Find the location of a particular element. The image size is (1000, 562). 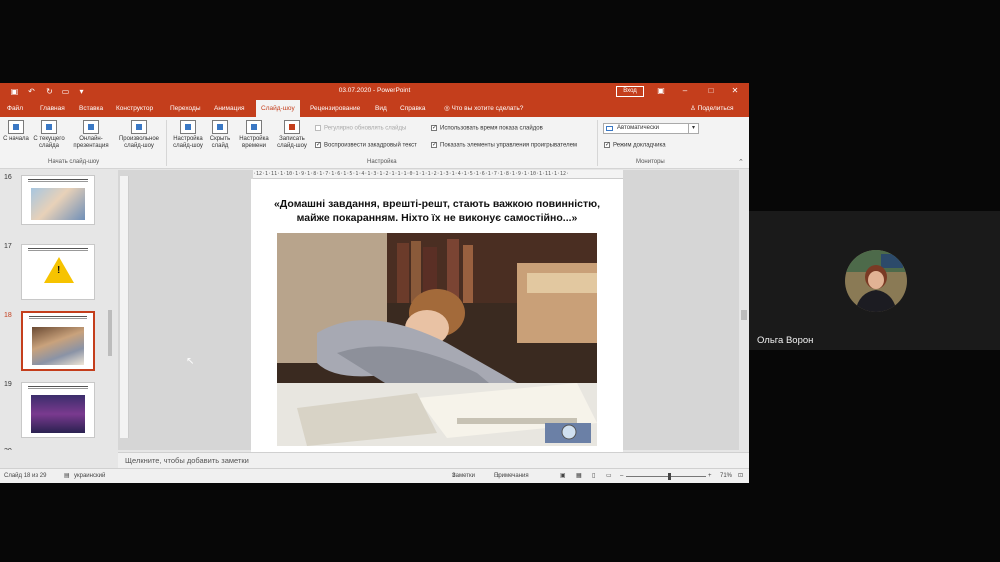

hide-slide-button: Скрыть слайд is located at coordinates (220, 135).